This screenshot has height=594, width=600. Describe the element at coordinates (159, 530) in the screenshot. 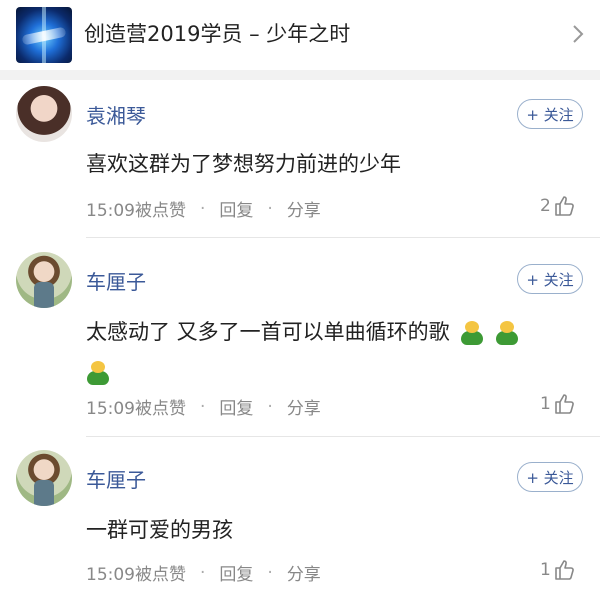

I see `comment-text: 一群可爱的男孩` at that location.